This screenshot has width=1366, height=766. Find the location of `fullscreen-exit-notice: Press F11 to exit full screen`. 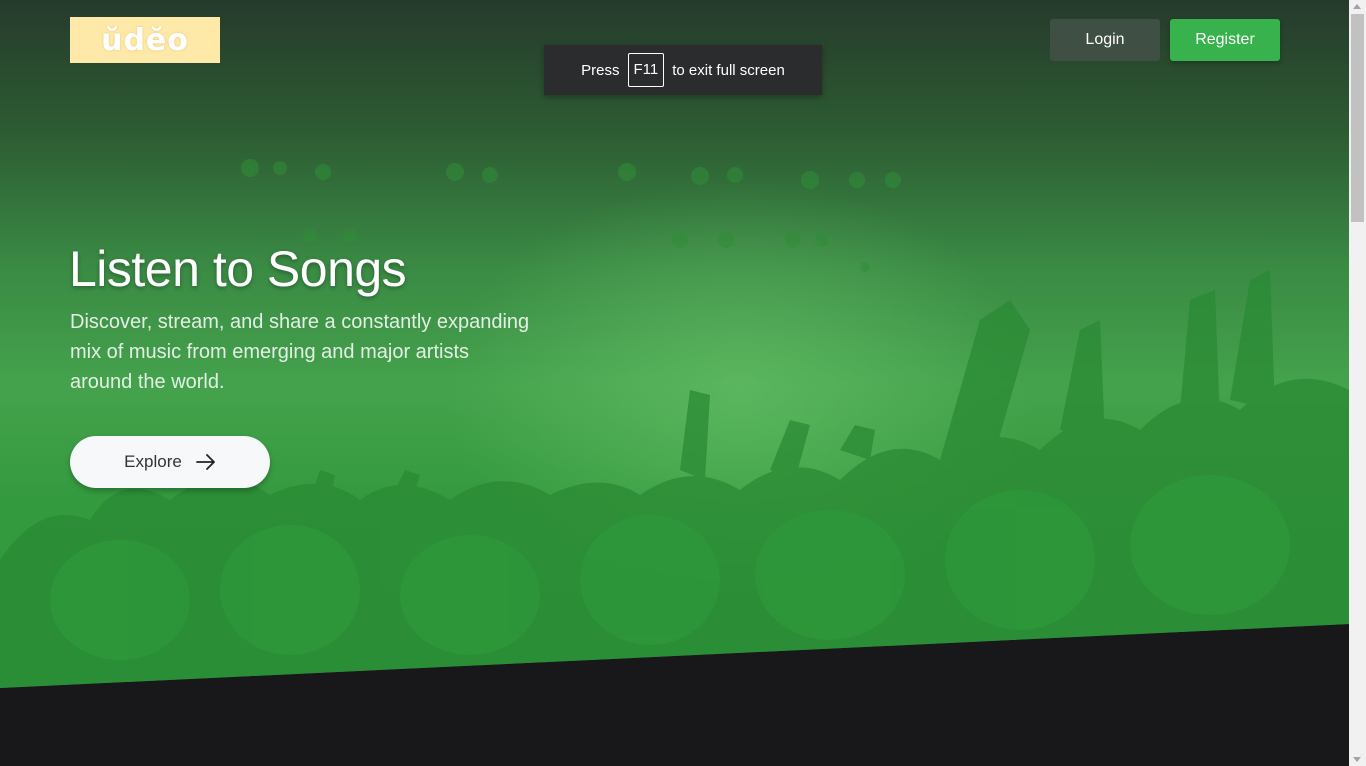

fullscreen-exit-notice: Press F11 to exit full screen is located at coordinates (683, 70).